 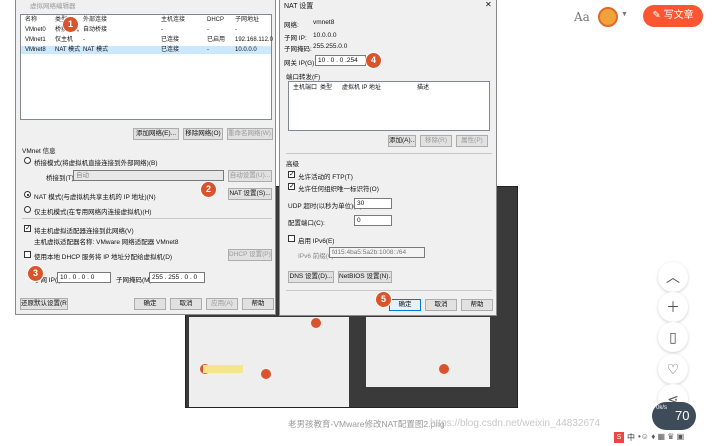 I want to click on network-label: 网络:, so click(x=291, y=25).